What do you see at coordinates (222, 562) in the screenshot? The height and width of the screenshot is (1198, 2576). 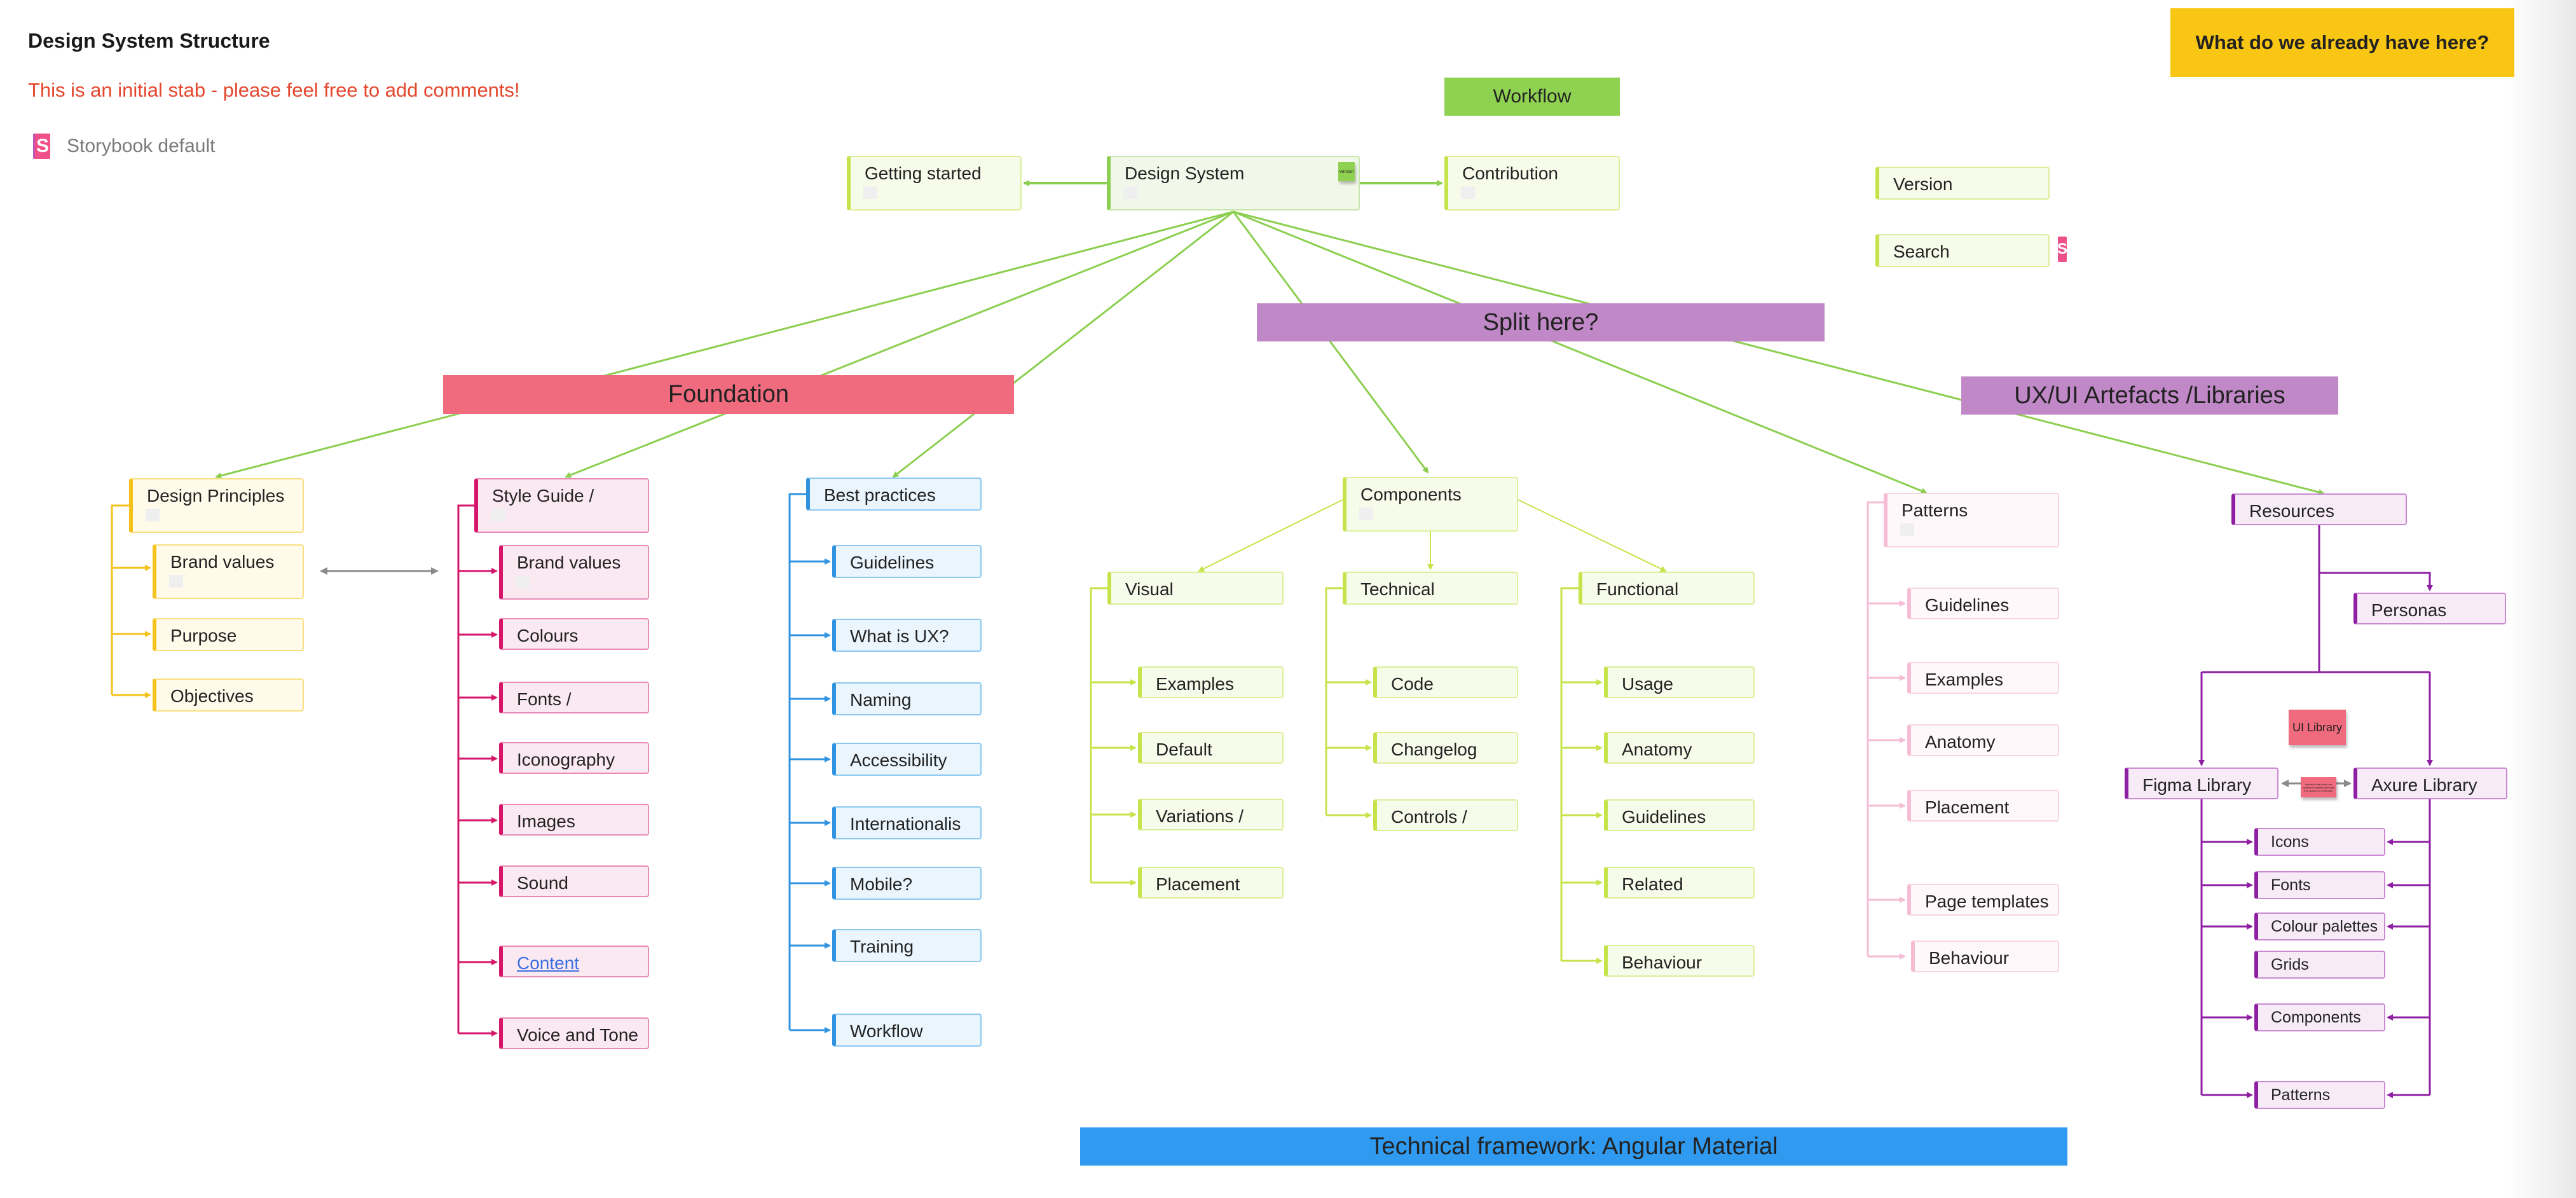 I see `node-label: Brand values` at bounding box center [222, 562].